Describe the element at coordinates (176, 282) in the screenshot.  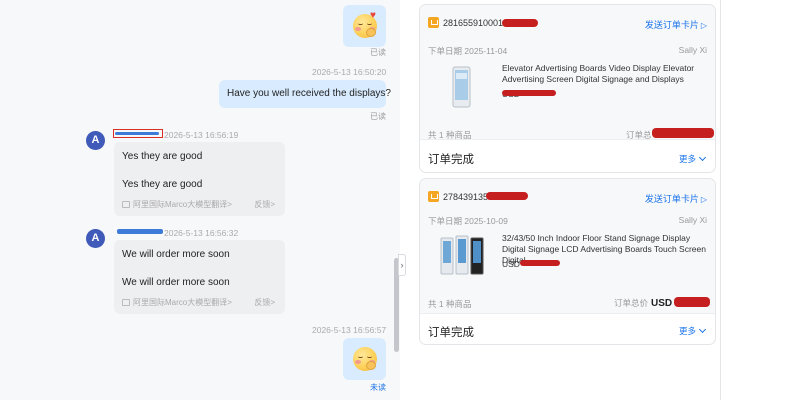
I see `translated-text: We will order more soon` at that location.